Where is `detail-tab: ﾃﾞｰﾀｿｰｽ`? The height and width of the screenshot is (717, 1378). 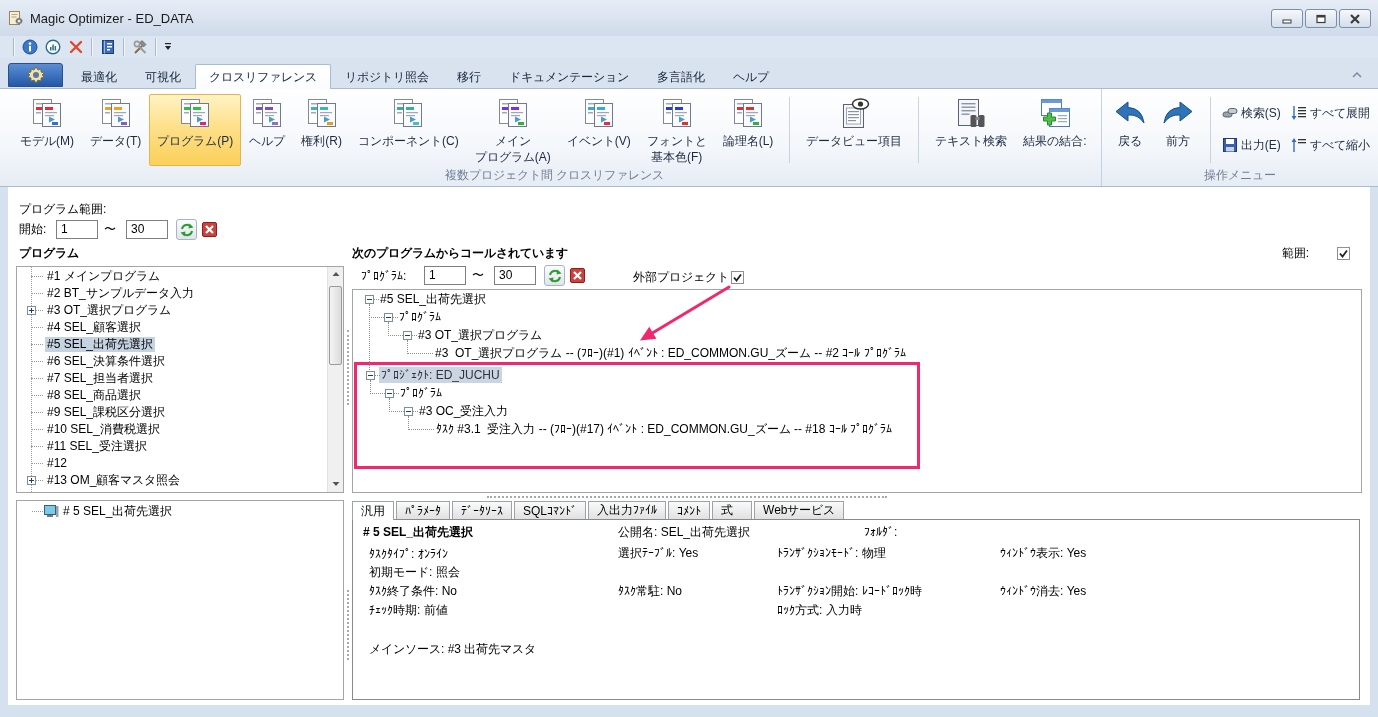
detail-tab: ﾃﾞｰﾀｿｰｽ is located at coordinates (482, 510).